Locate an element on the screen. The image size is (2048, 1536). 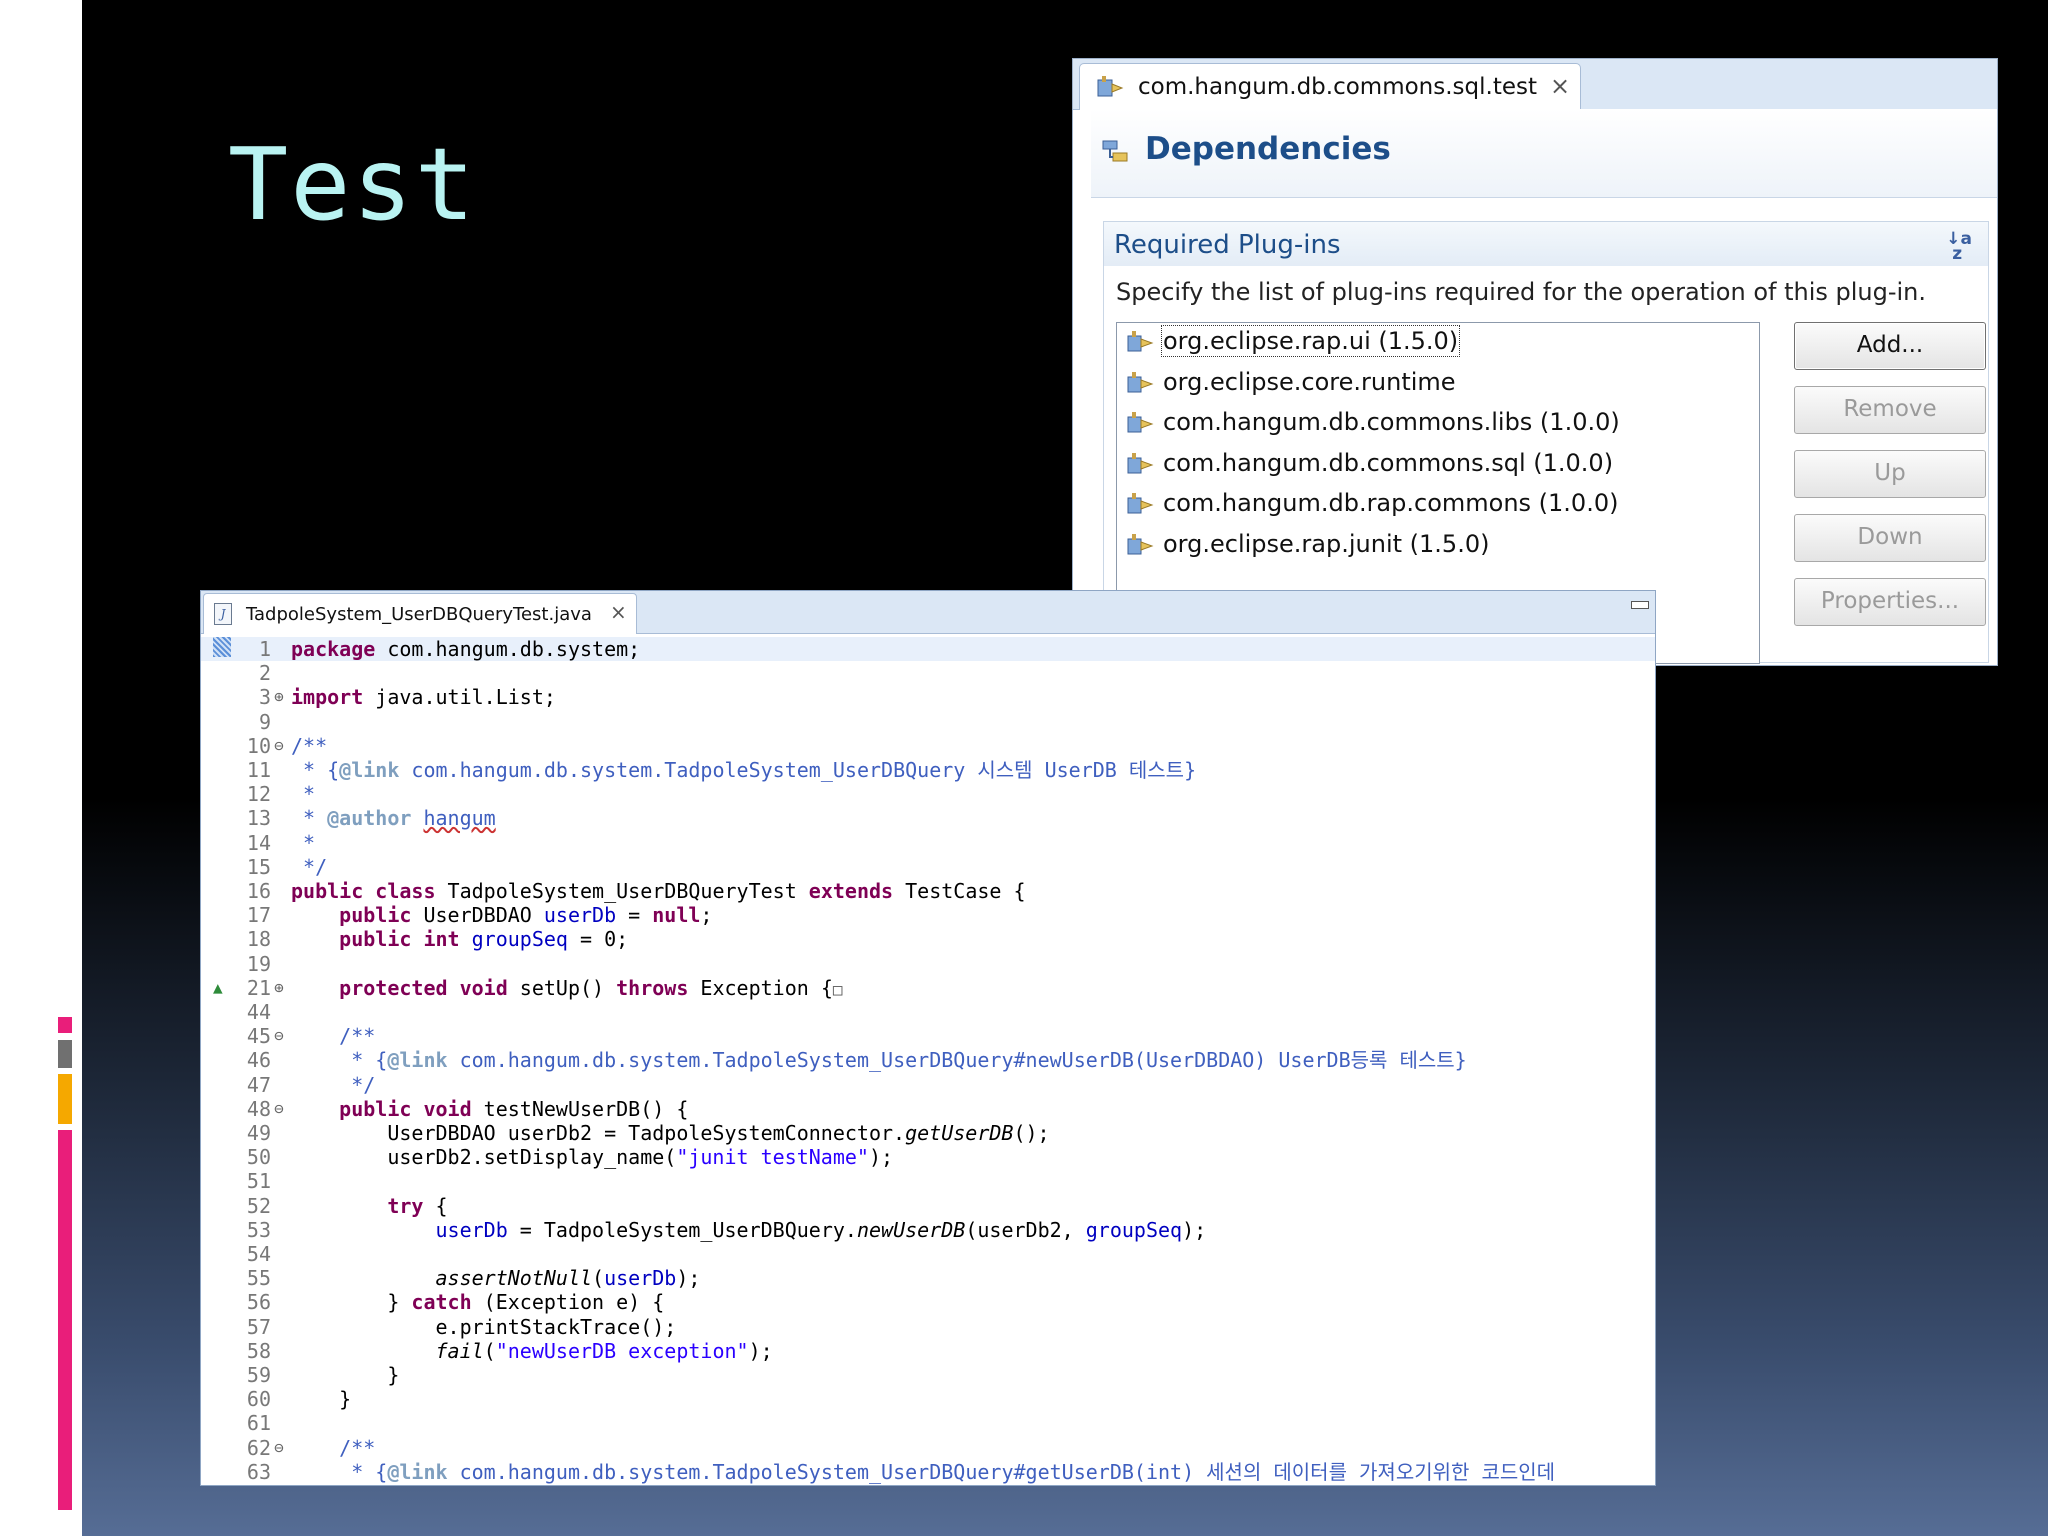
java-file-icon: J is located at coordinates (223, 614).